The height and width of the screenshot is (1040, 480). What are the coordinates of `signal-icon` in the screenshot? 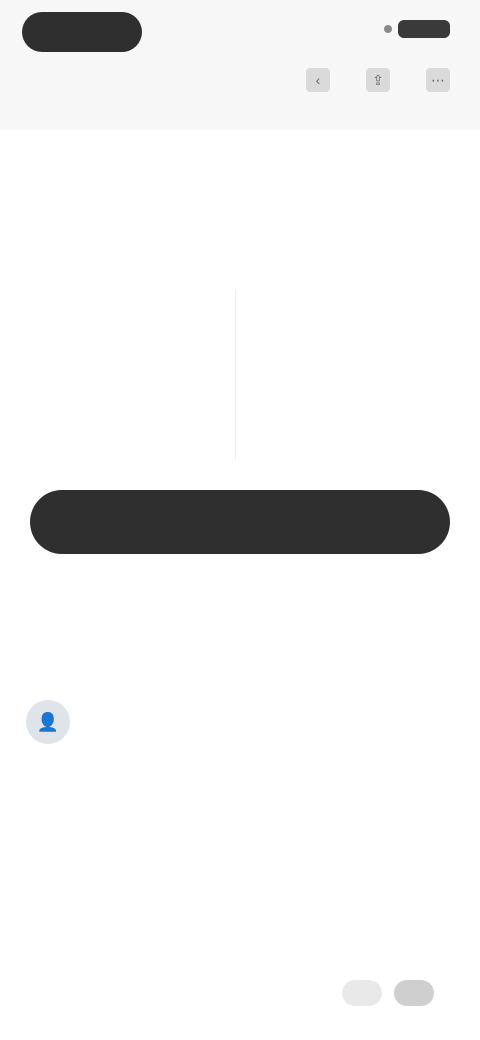 It's located at (388, 29).